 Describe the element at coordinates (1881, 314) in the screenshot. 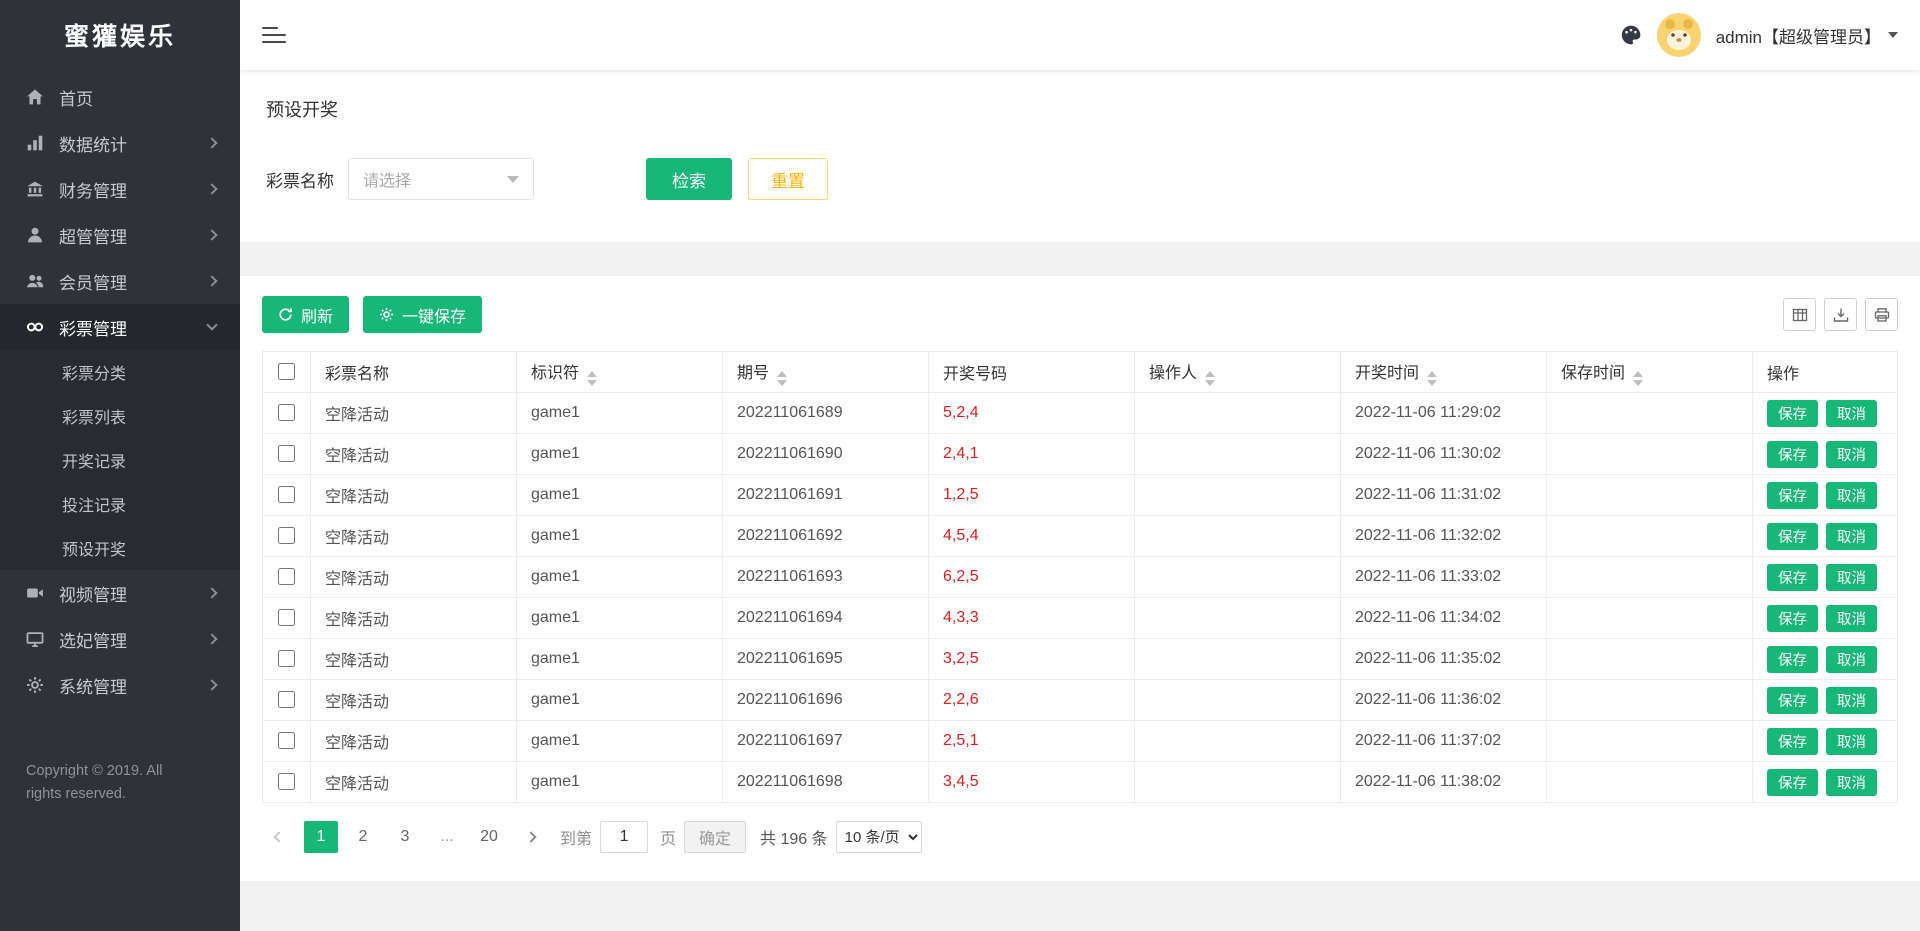

I see `print-icon` at that location.